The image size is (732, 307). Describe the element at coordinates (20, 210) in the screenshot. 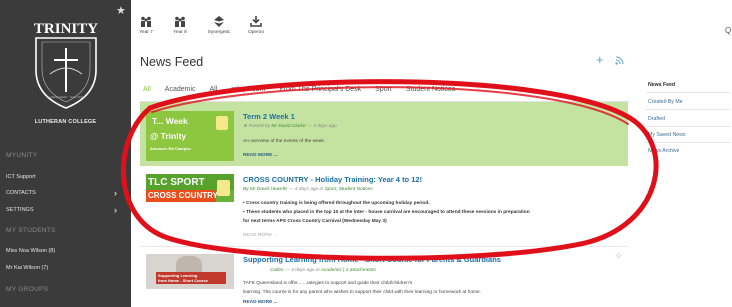

I see `sidebar-item-label: SETTINGS` at that location.